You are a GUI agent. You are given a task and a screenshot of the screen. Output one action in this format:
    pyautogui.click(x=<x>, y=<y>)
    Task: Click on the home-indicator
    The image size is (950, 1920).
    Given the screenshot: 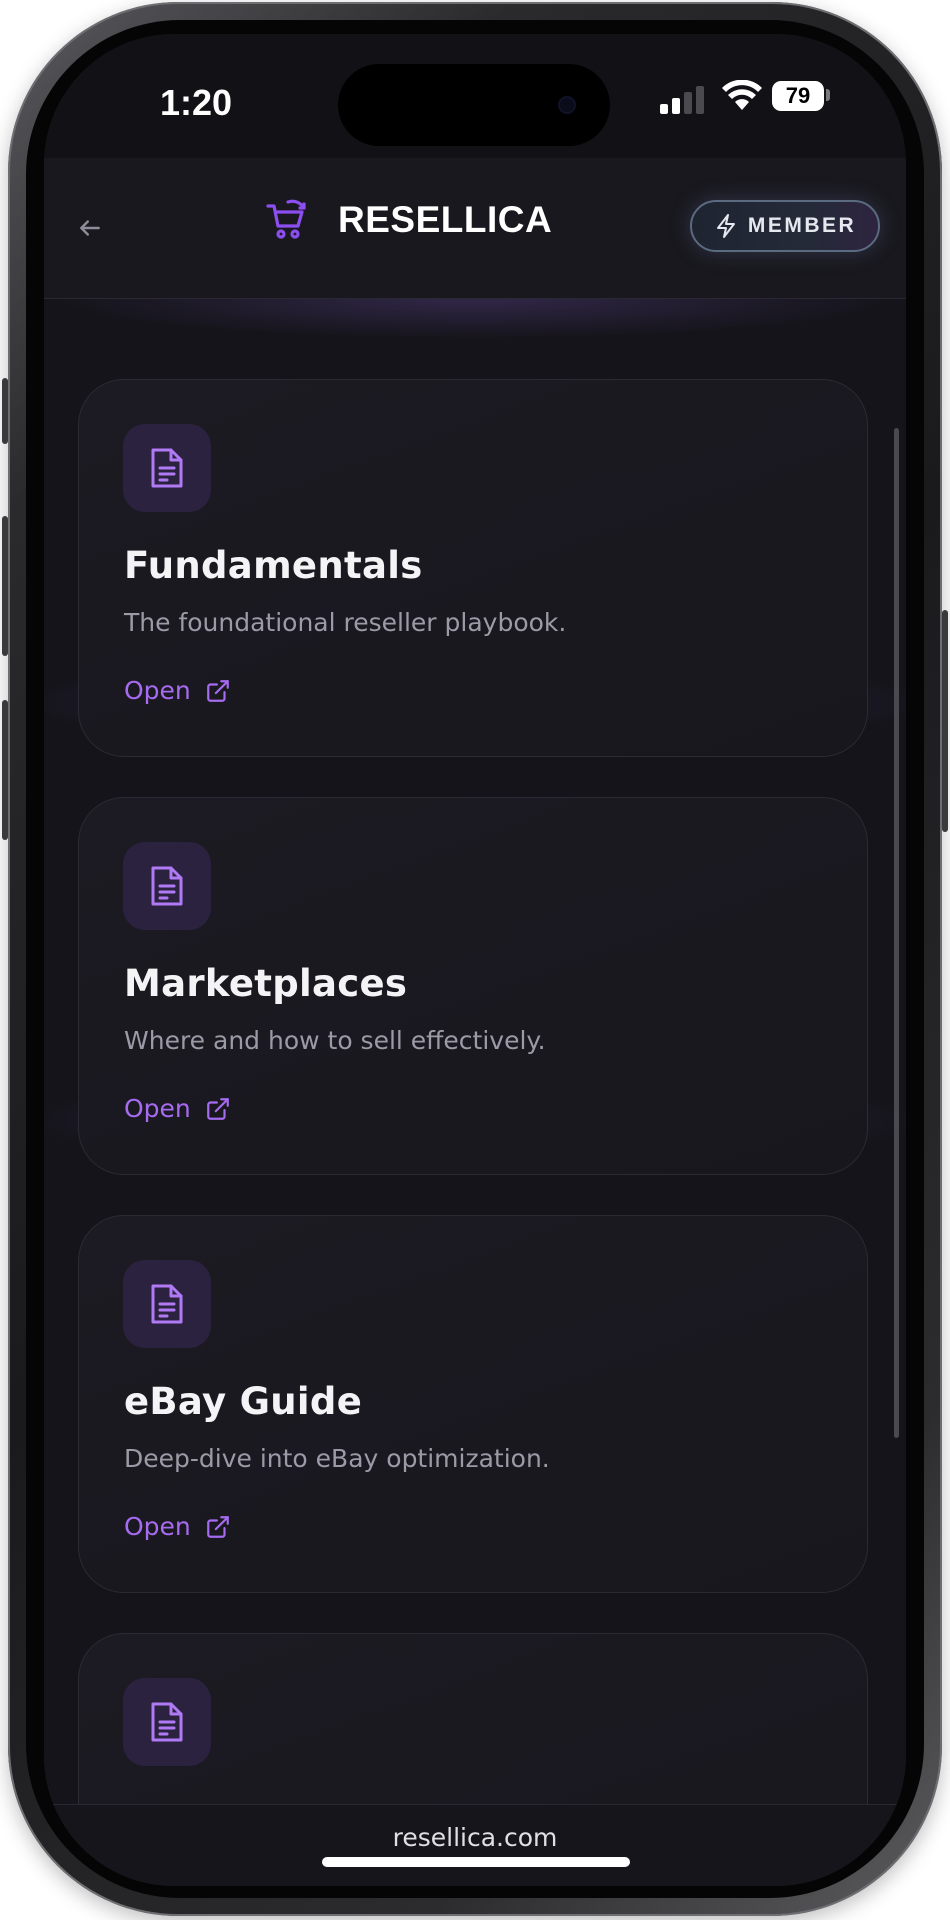 What is the action you would take?
    pyautogui.click(x=476, y=1862)
    